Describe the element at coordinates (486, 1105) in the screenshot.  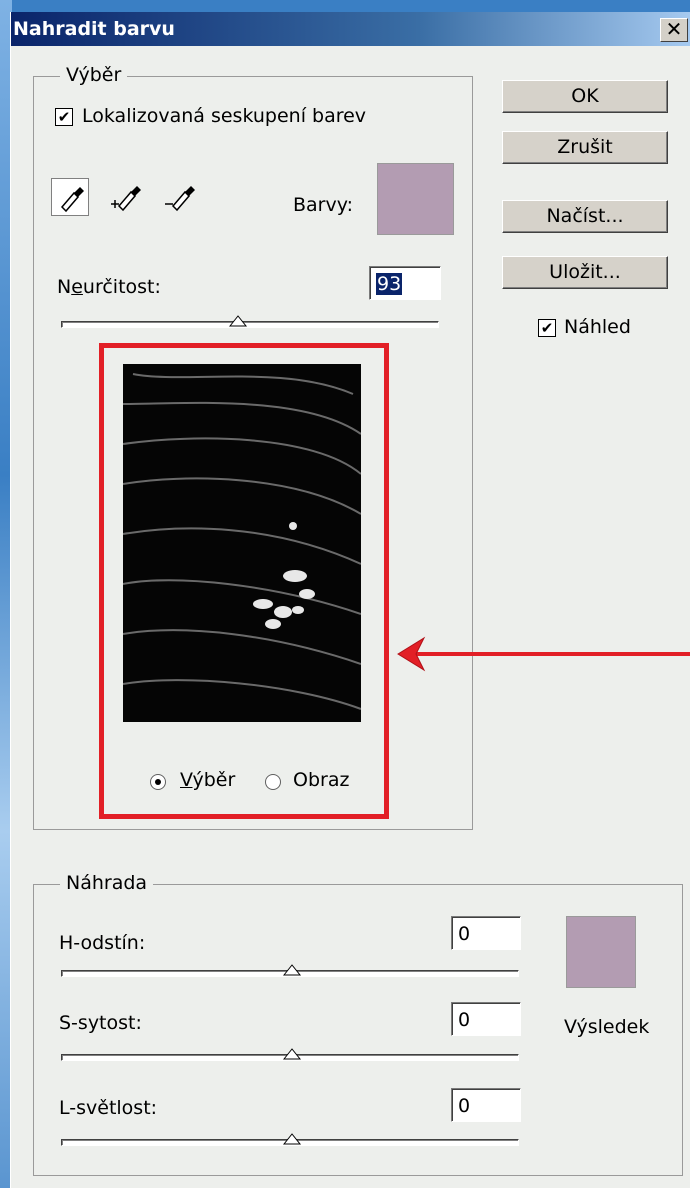
I see `lightness-input: 0` at that location.